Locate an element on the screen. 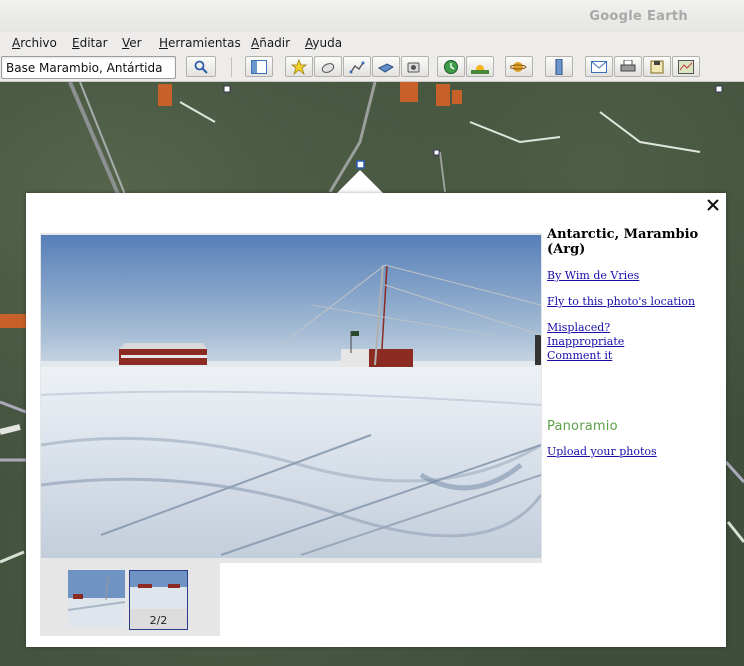 The width and height of the screenshot is (744, 666). save-image-icon is located at coordinates (657, 66).